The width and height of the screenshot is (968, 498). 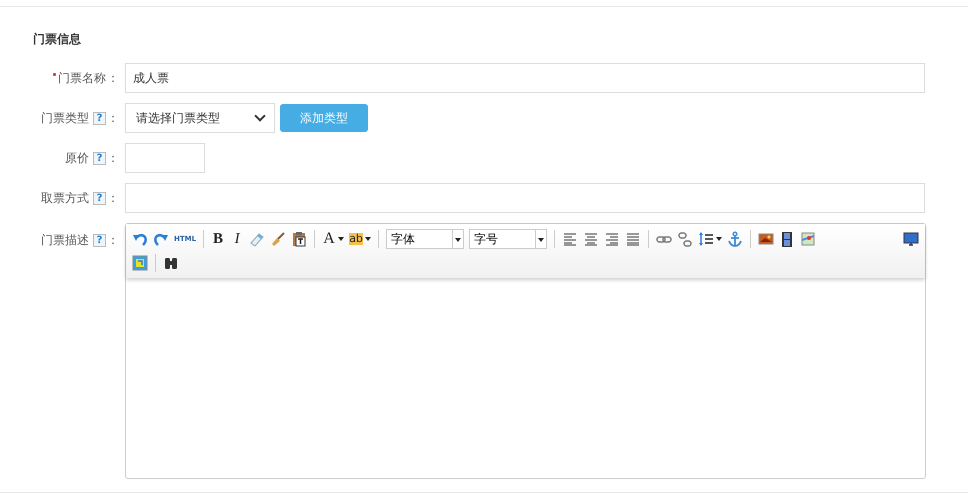 What do you see at coordinates (911, 239) in the screenshot?
I see `monitor-icon` at bounding box center [911, 239].